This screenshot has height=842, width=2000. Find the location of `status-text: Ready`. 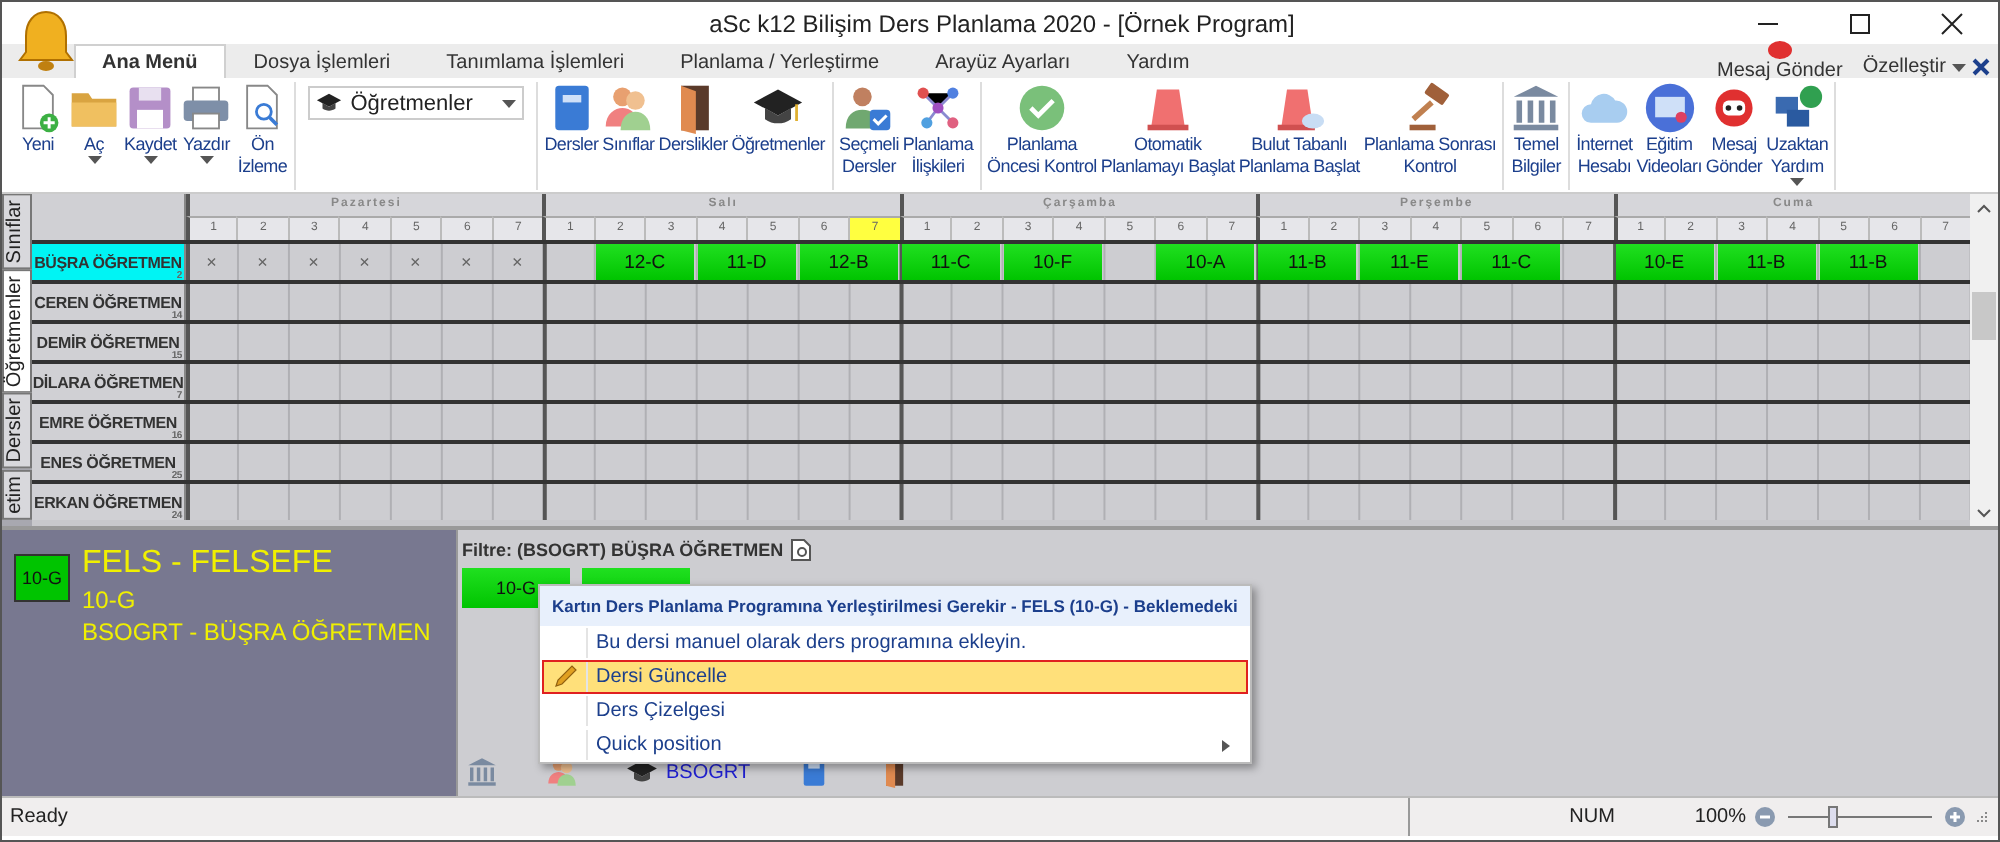

status-text: Ready is located at coordinates (39, 817).